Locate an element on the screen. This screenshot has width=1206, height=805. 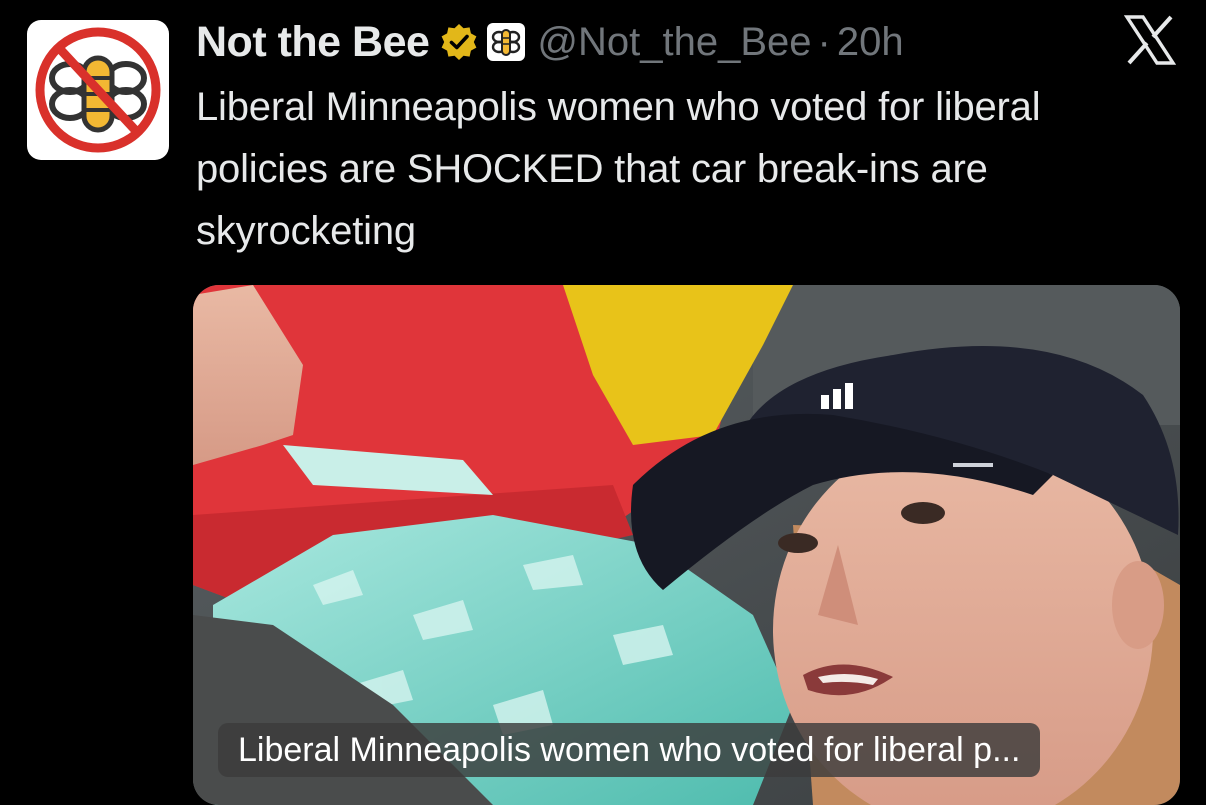
avatar is located at coordinates (98, 90).